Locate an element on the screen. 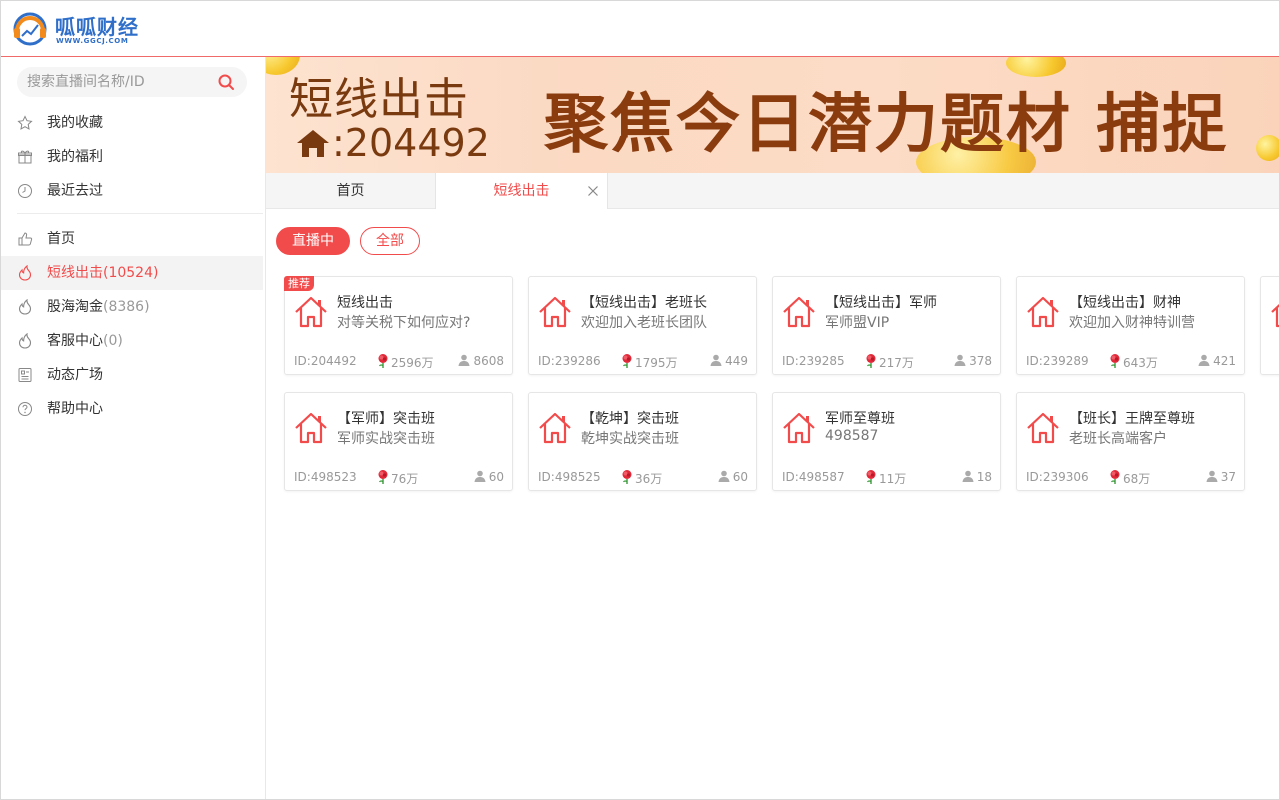 This screenshot has width=1280, height=800. room-card: 【短线出击】军师 军师盟VIP ID:239285 217万 378 is located at coordinates (886, 325).